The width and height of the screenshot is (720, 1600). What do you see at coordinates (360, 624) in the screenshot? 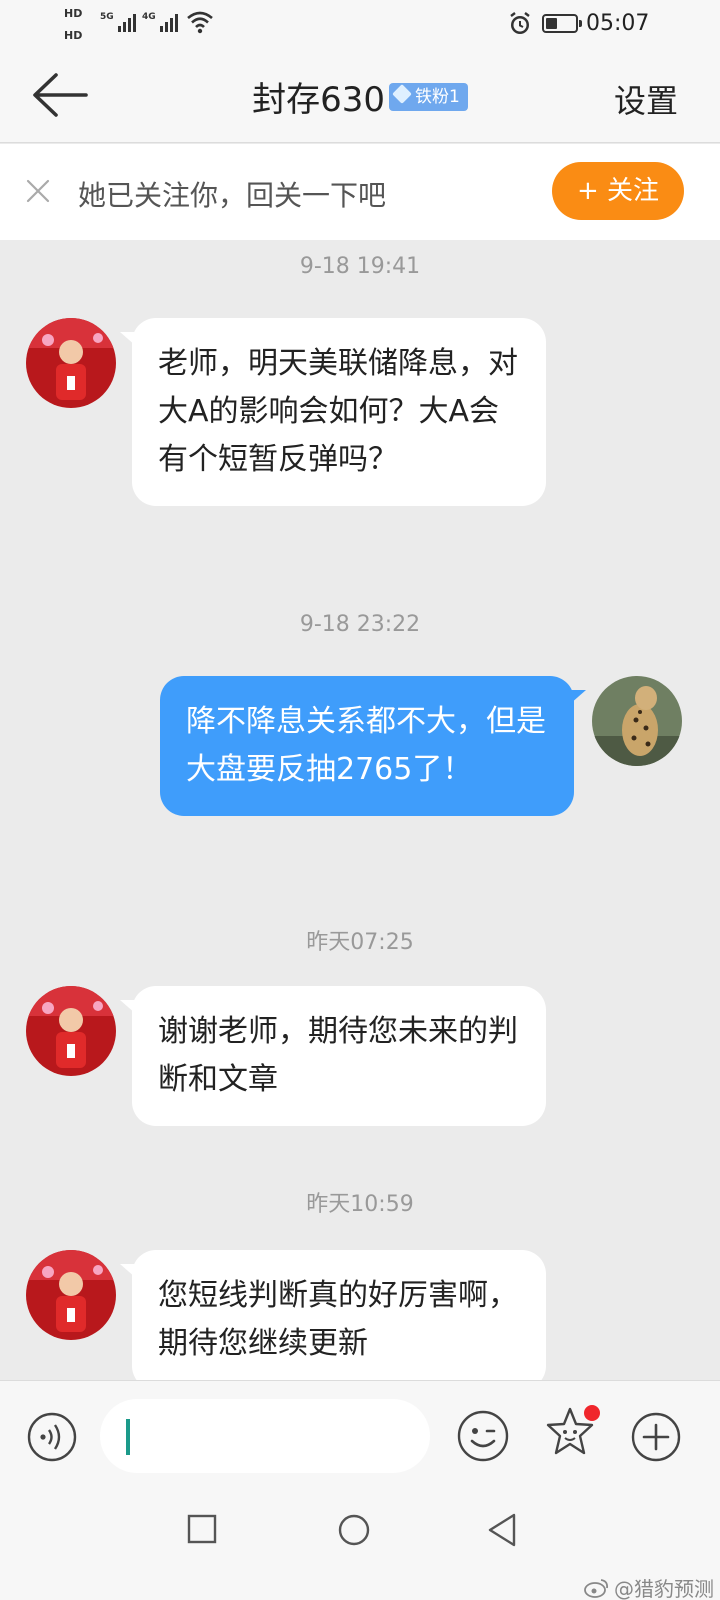
I see `message-timestamp: 9-18 23:22` at bounding box center [360, 624].